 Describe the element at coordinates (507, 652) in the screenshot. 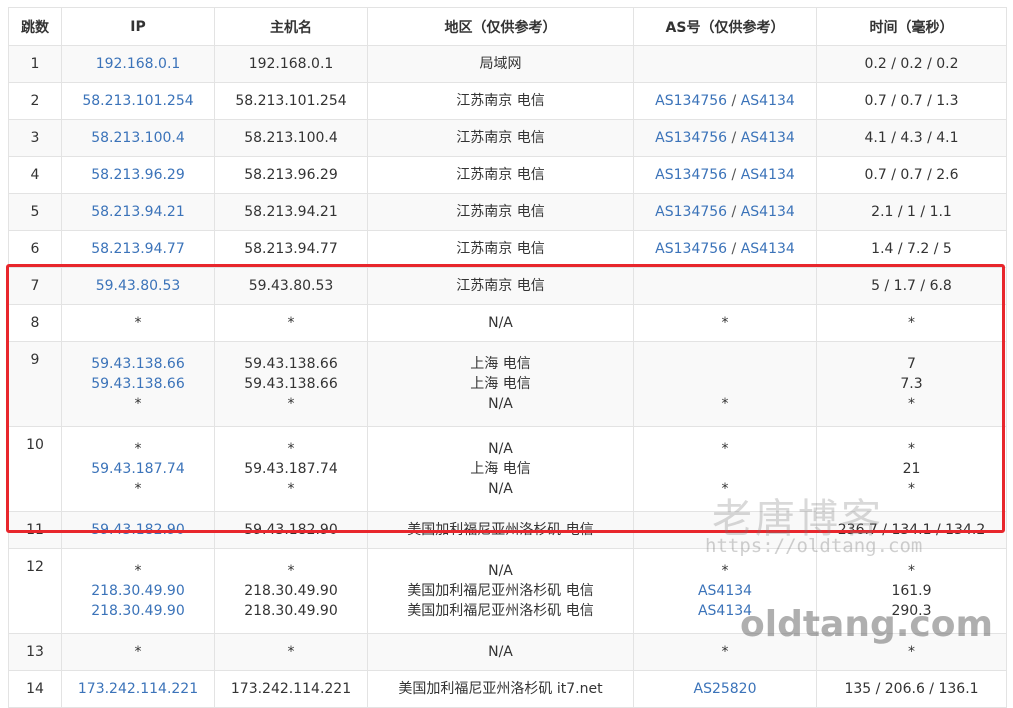

I see `table-row: 13 * * N/A * *` at that location.